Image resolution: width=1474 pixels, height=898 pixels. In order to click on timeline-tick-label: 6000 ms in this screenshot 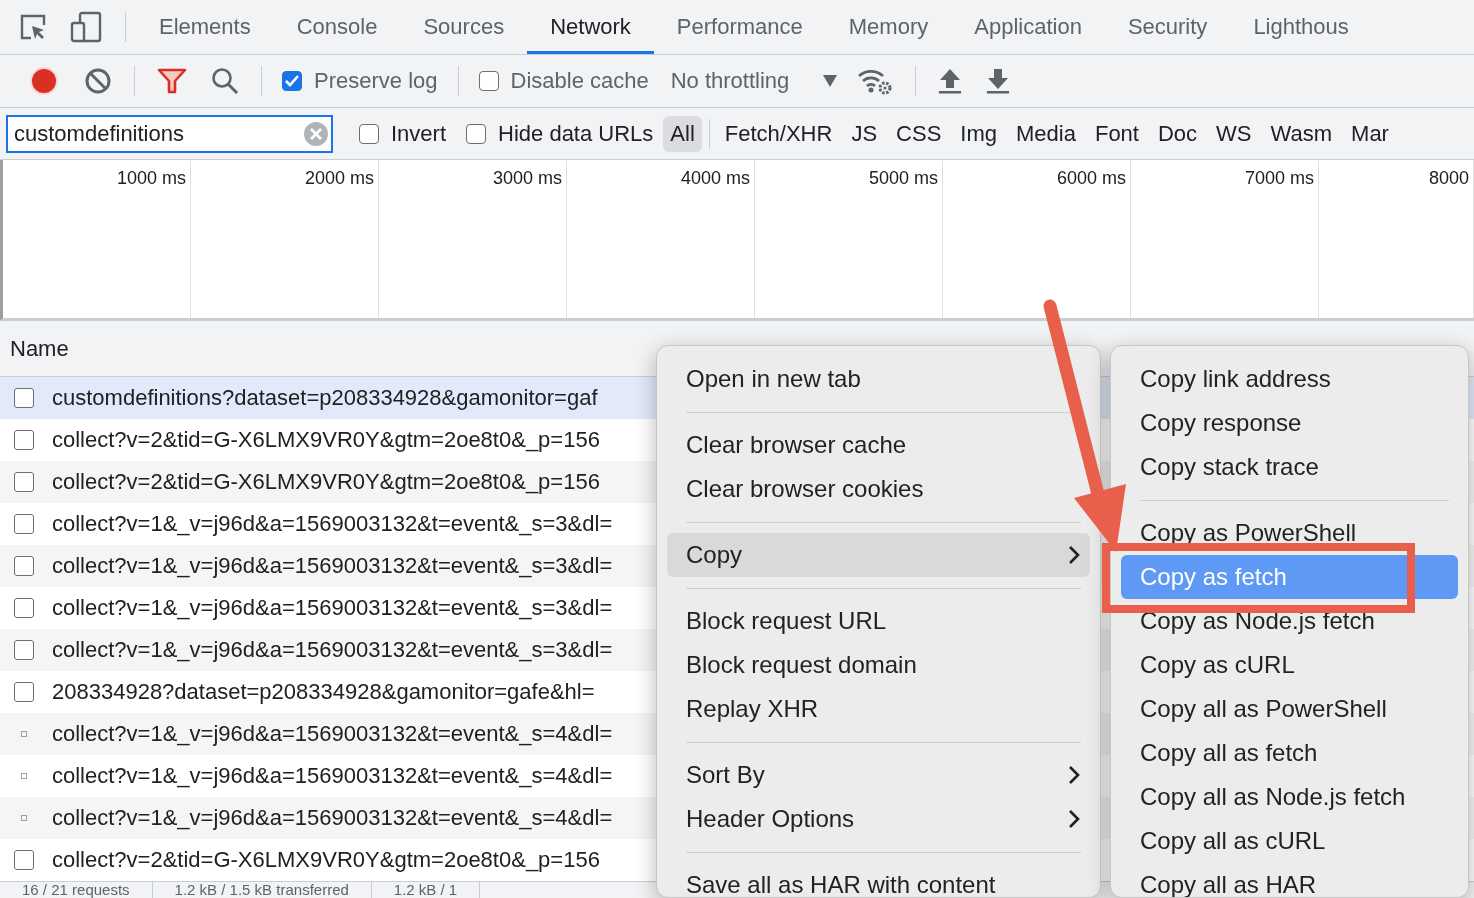, I will do `click(1091, 178)`.